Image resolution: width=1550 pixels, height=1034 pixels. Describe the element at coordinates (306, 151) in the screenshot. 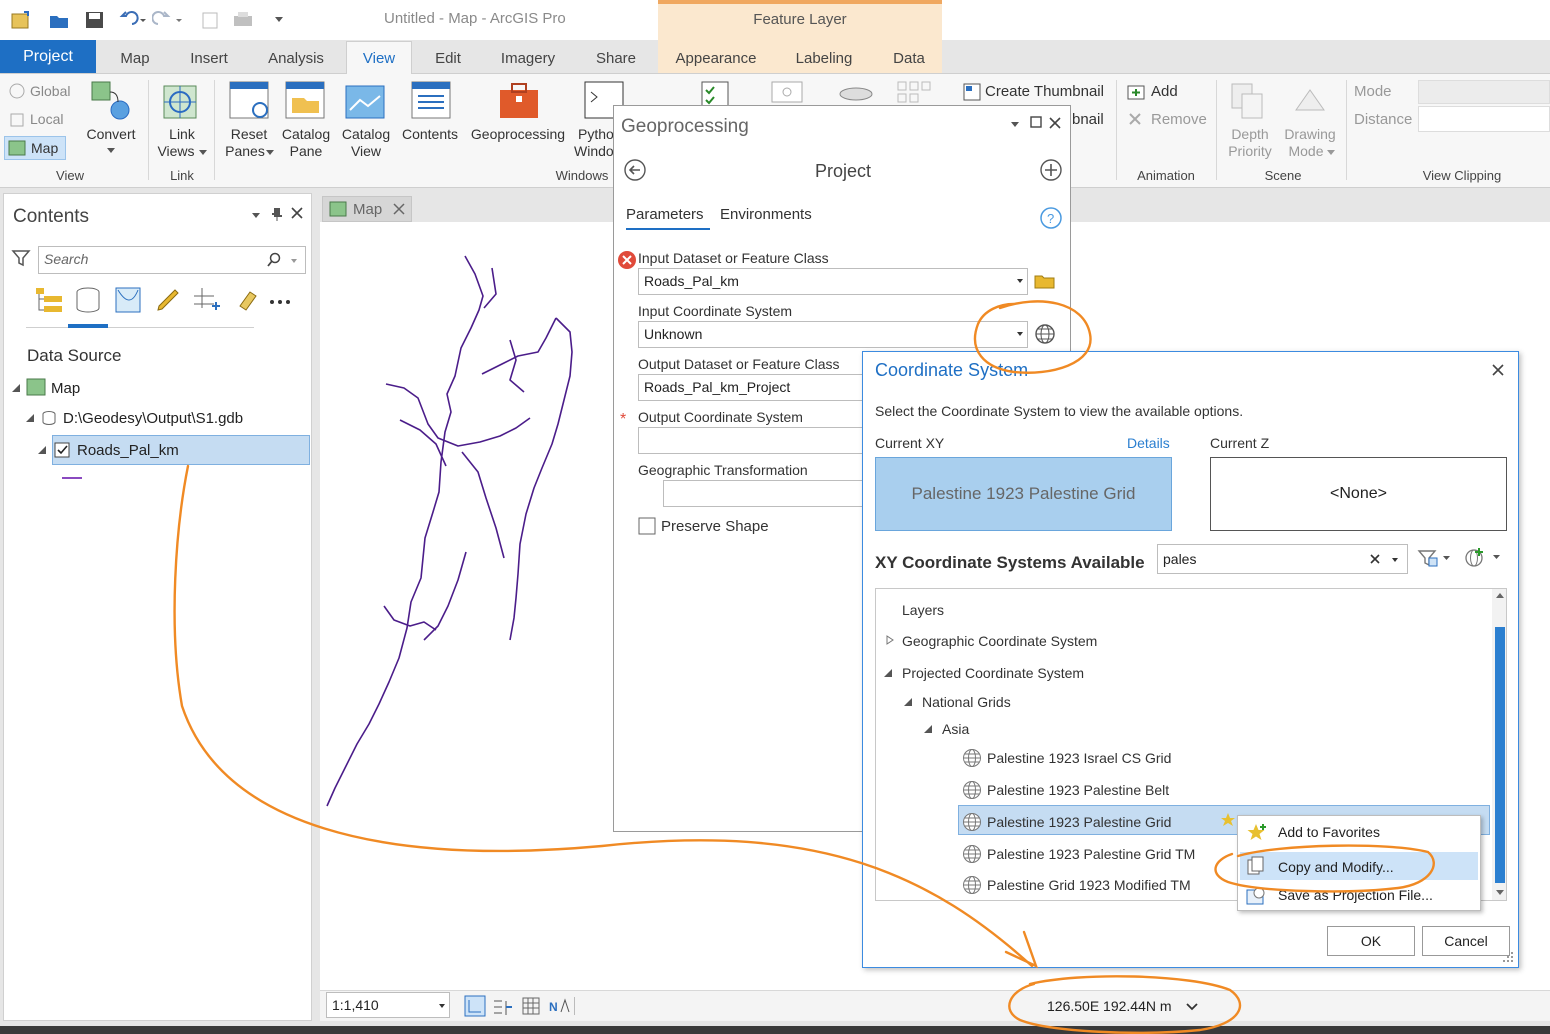

I see `catalog-pane-label-2: Pane` at that location.